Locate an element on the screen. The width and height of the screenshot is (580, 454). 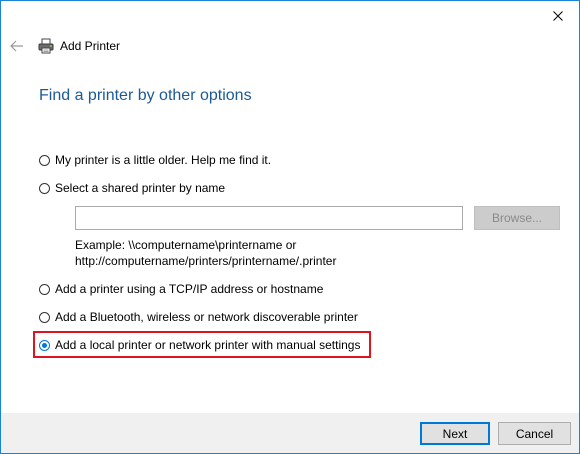
dialog-header: Add Printer is located at coordinates (64, 46).